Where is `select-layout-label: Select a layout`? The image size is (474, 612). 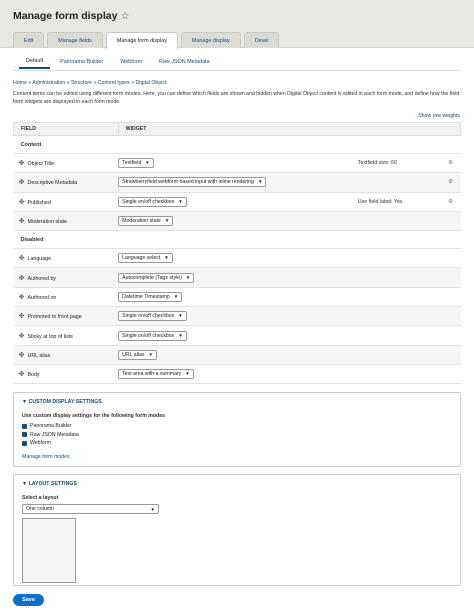
select-layout-label: Select a layout is located at coordinates (40, 498).